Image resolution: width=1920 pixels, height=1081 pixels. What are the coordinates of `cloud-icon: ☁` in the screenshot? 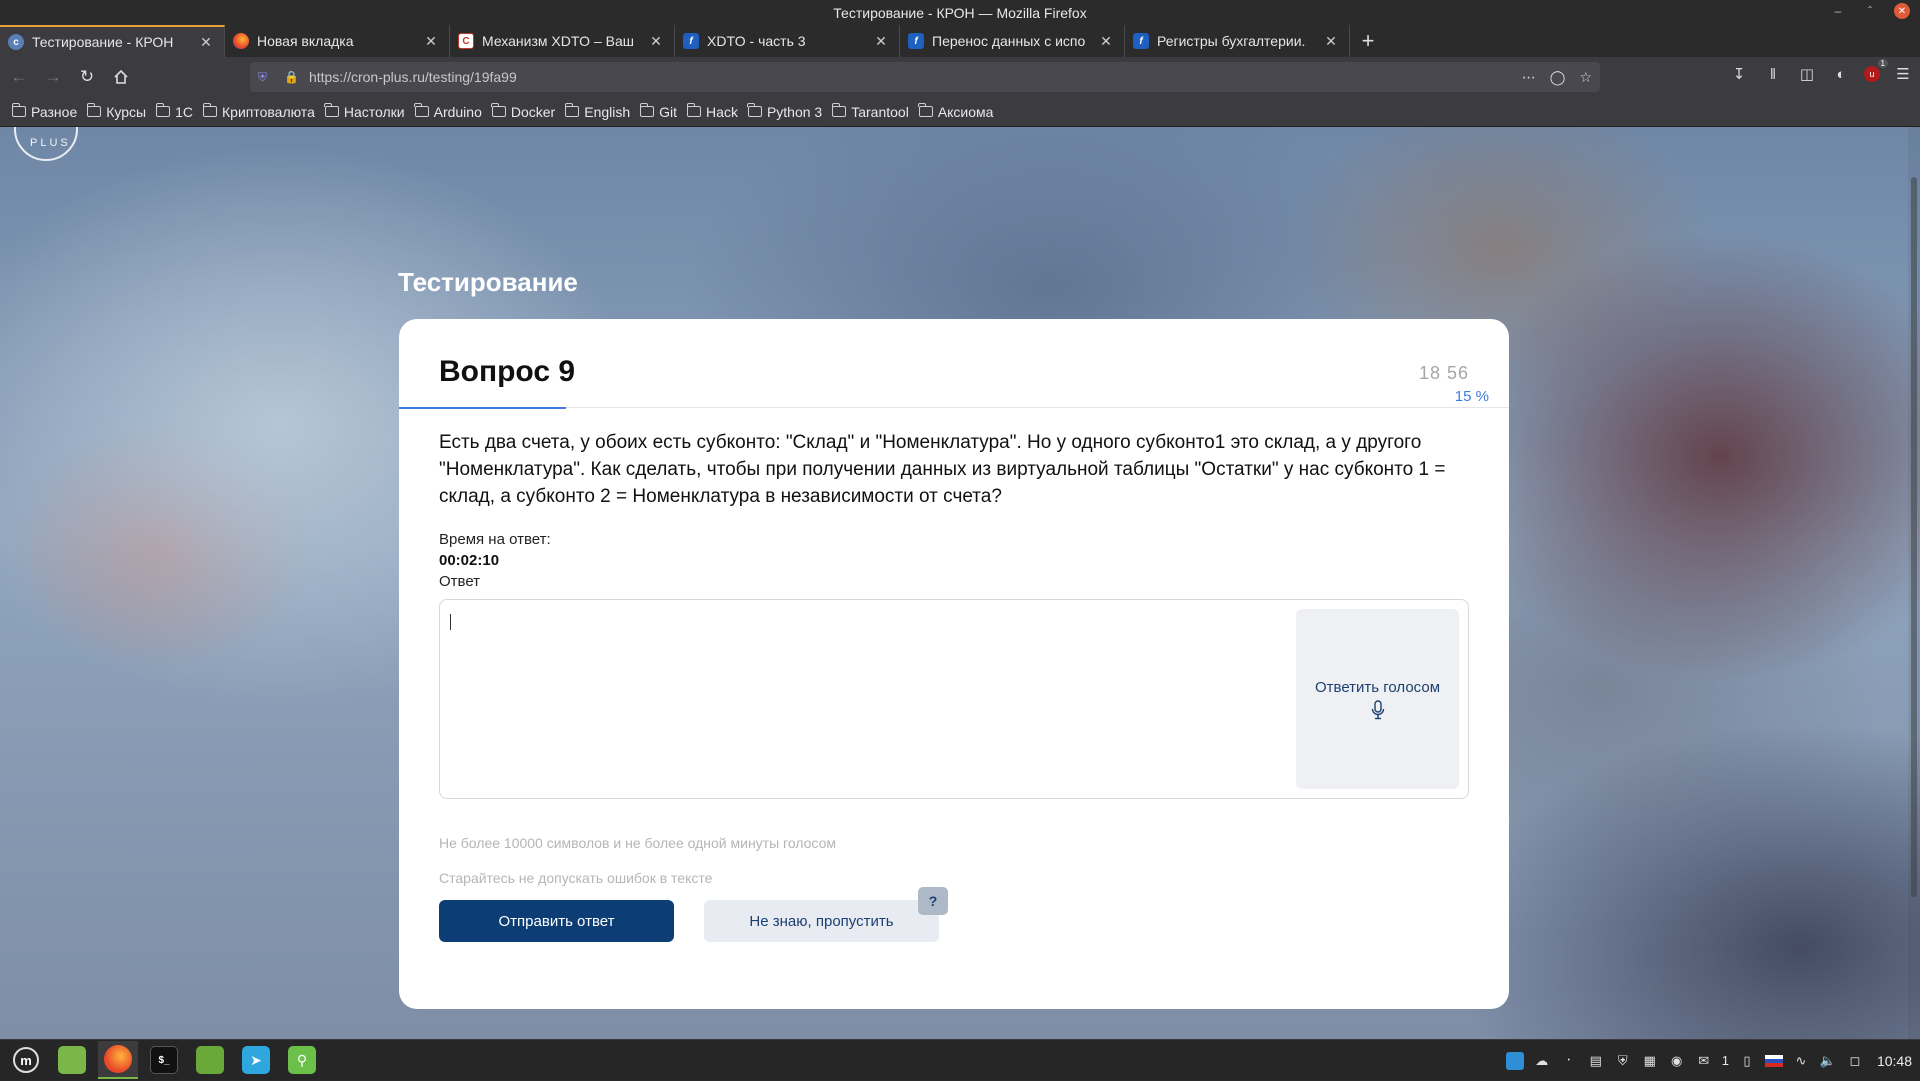 It's located at (1542, 1061).